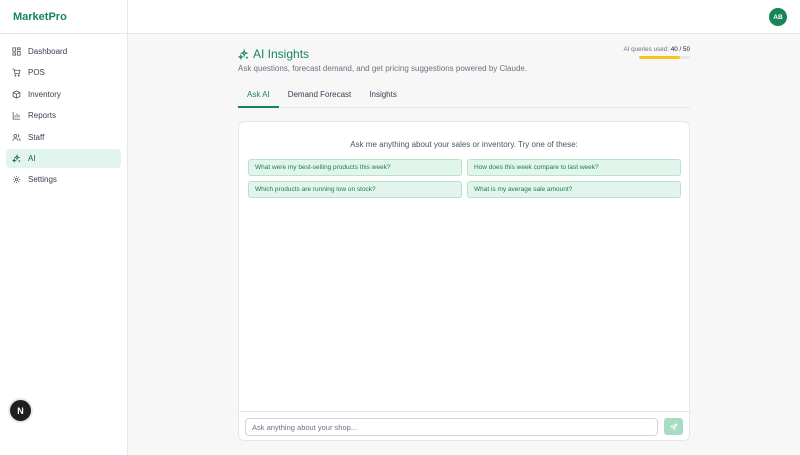 The width and height of the screenshot is (800, 455). I want to click on page-title: AI Insights, so click(281, 54).